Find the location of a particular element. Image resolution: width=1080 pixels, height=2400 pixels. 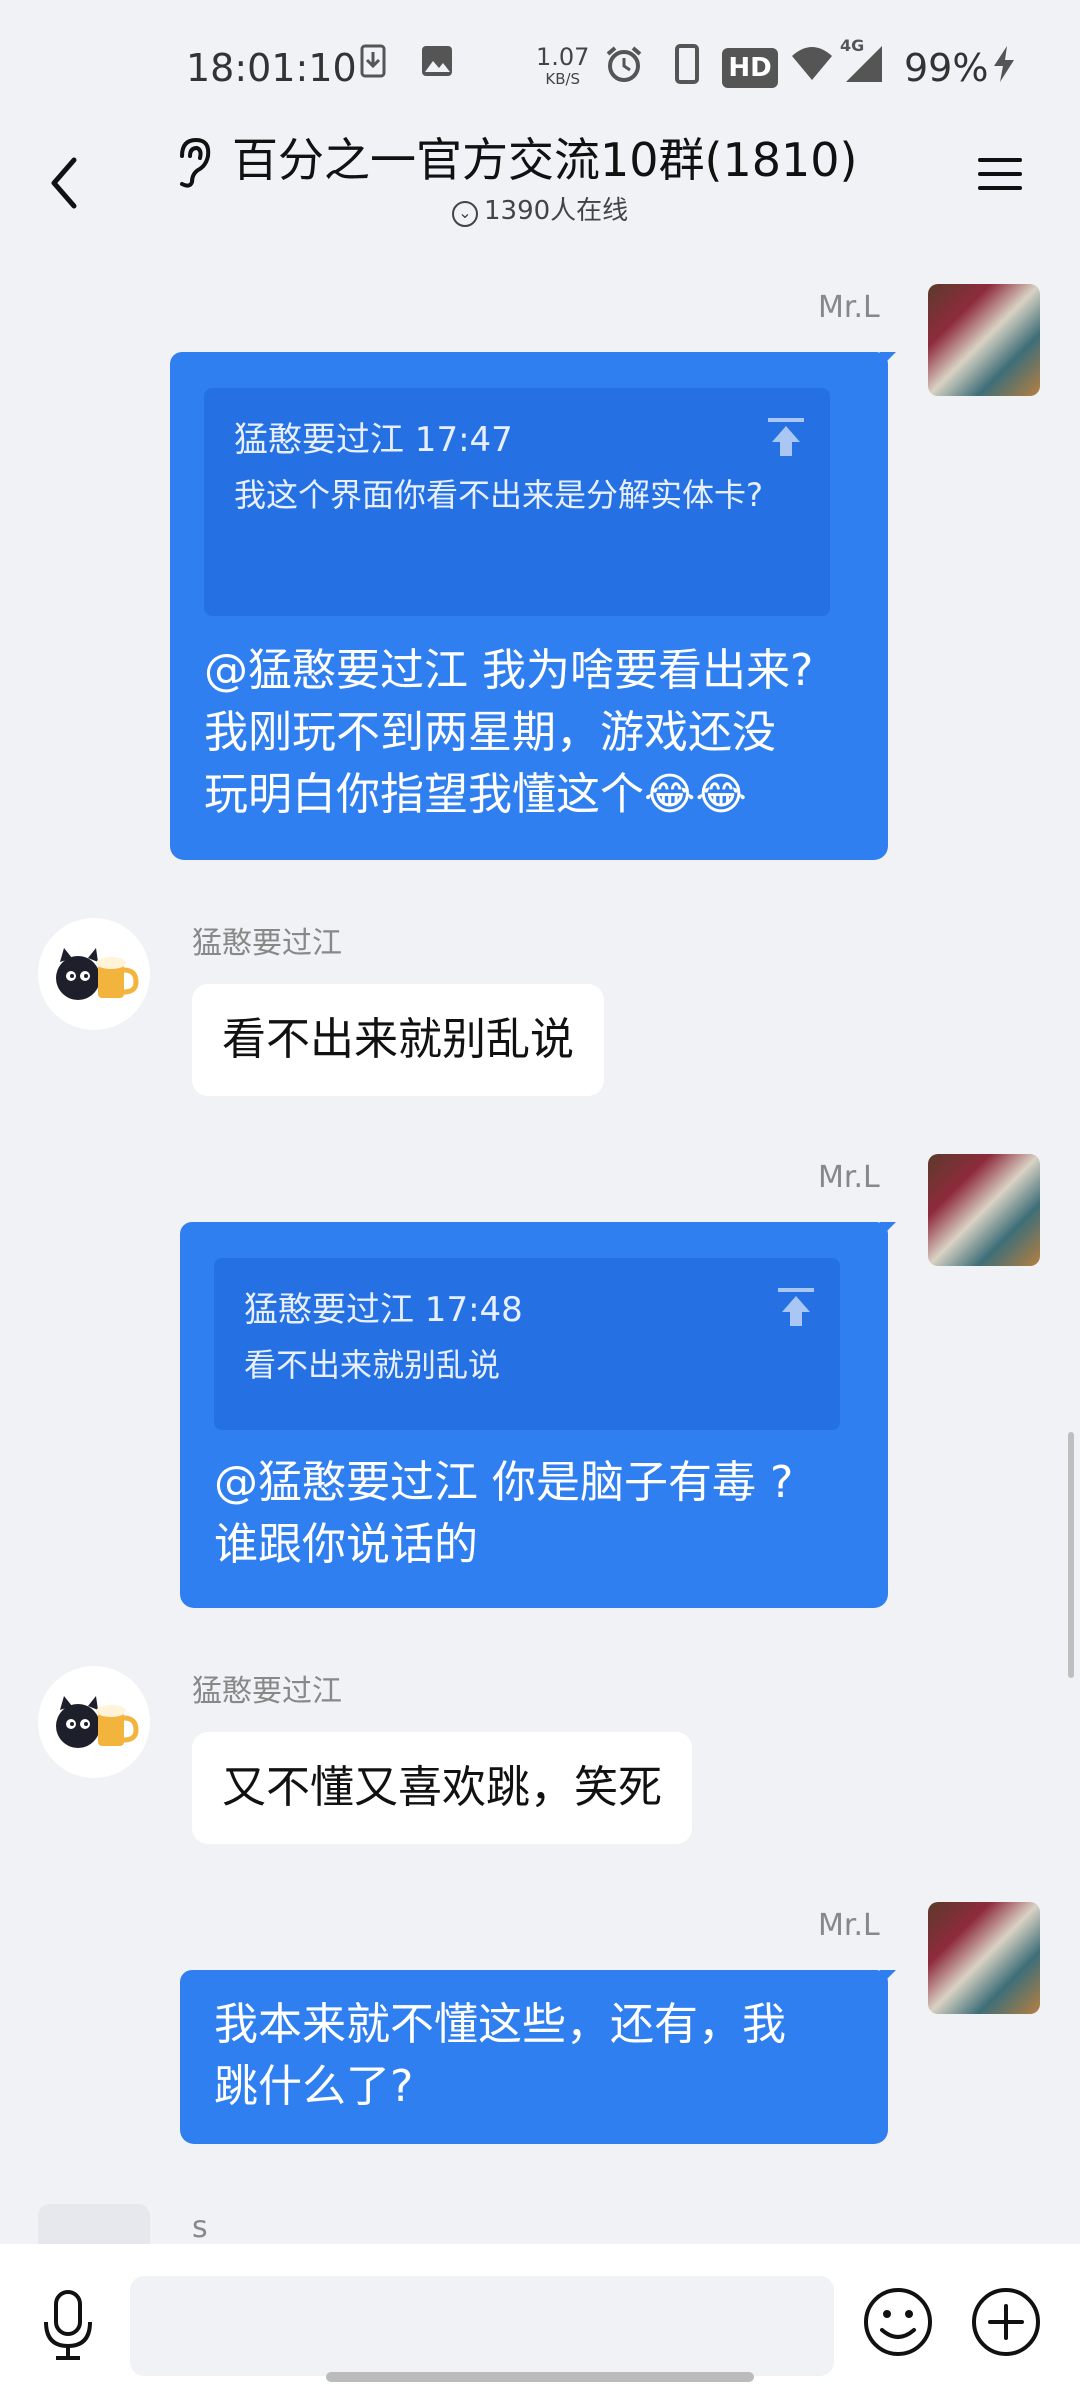

alarm-icon is located at coordinates (624, 64).